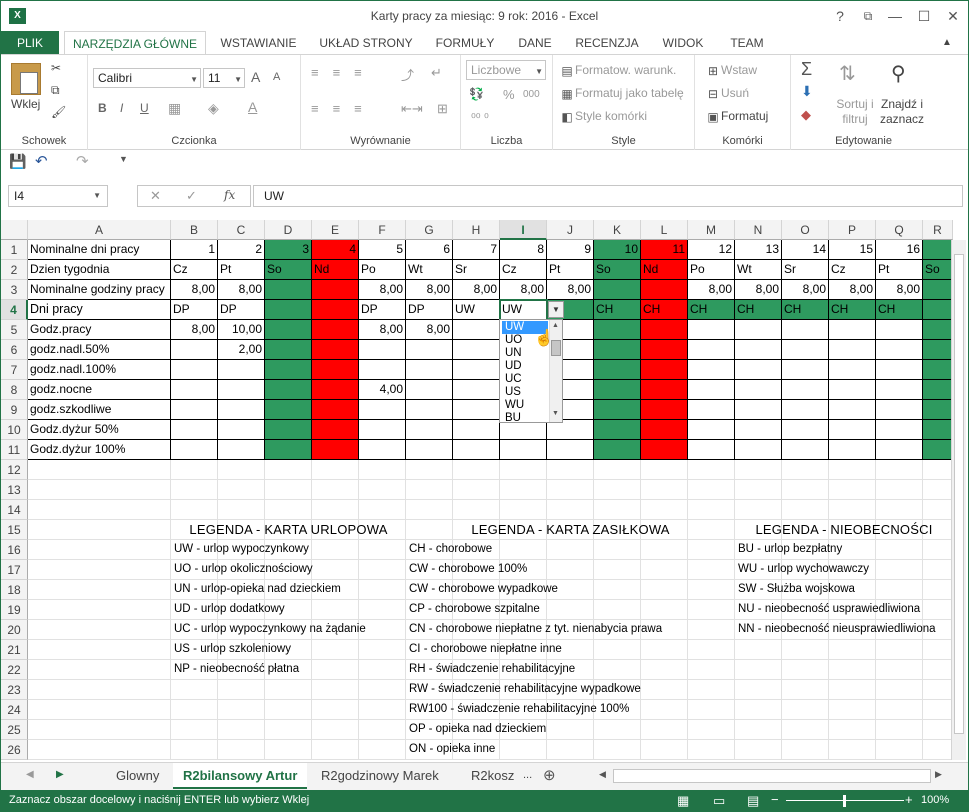 This screenshot has height=812, width=969. I want to click on cell-g4: DP, so click(429, 310).